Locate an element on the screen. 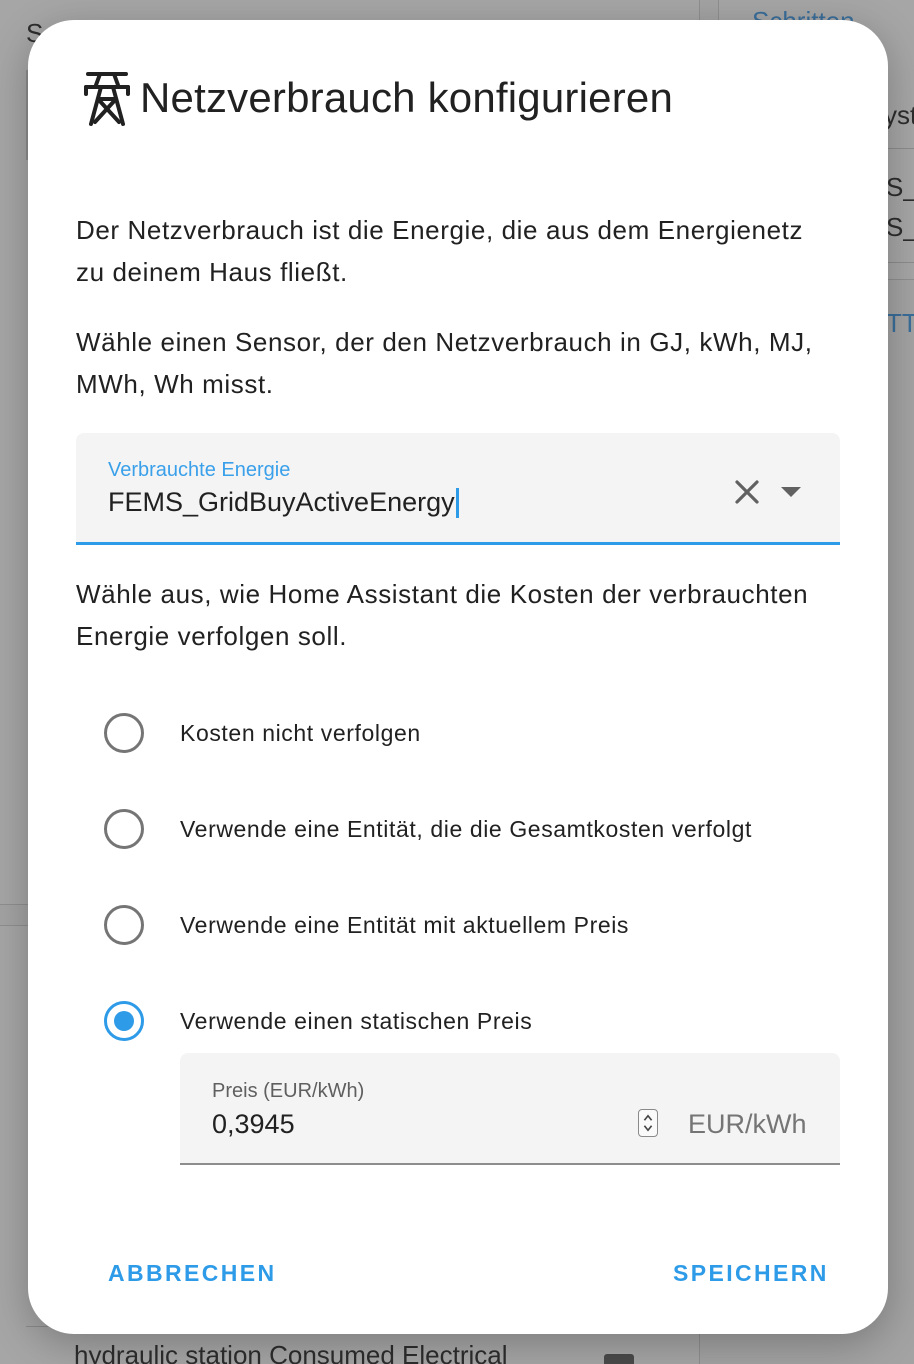 This screenshot has width=914, height=1364. radio-static-price: Verwende einen statischen Preis is located at coordinates (318, 1021).